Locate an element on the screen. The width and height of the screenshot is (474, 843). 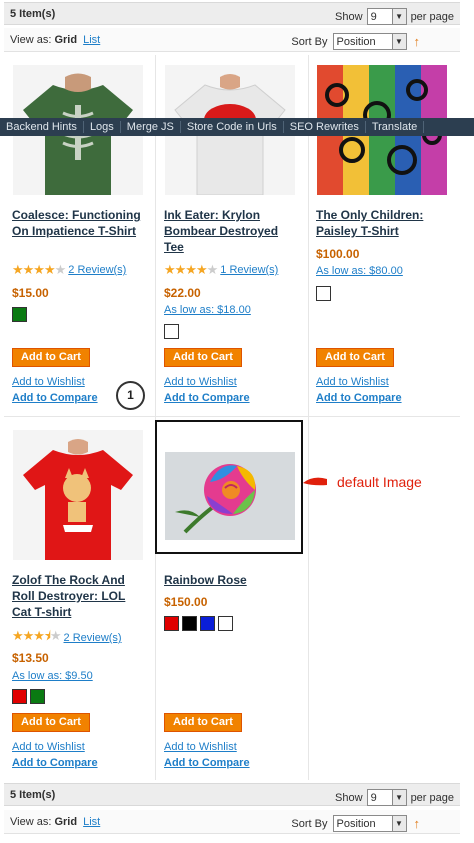
annotation-marker: 1 is located at coordinates (130, 395).